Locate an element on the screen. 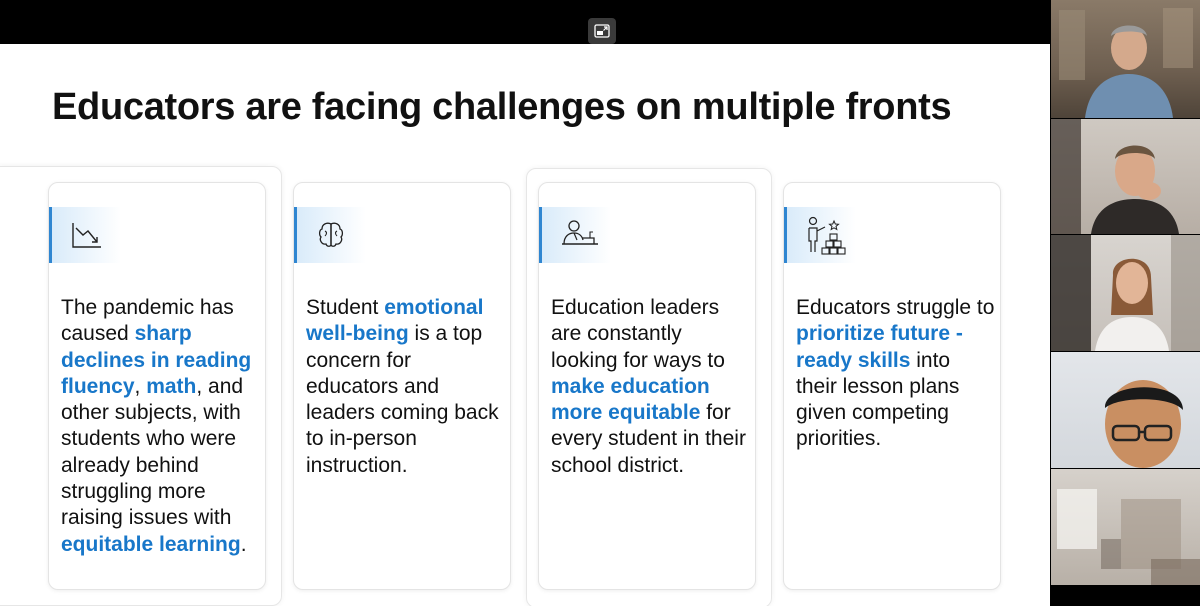  body-text: , is located at coordinates (140, 386).